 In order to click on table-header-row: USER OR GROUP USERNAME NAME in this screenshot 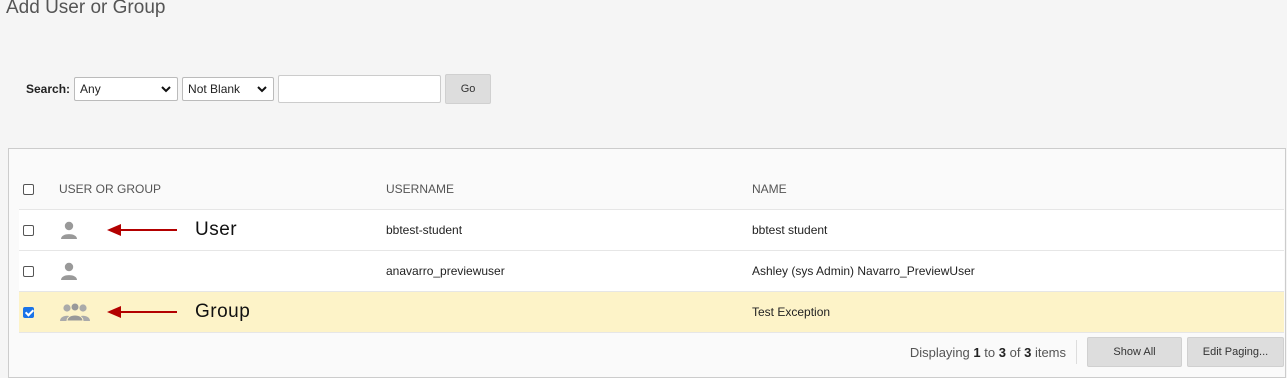, I will do `click(651, 189)`.